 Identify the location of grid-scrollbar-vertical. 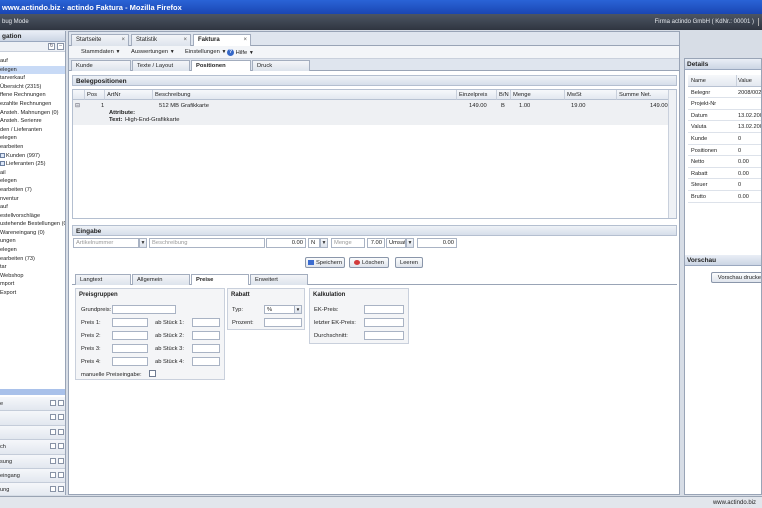
(672, 154).